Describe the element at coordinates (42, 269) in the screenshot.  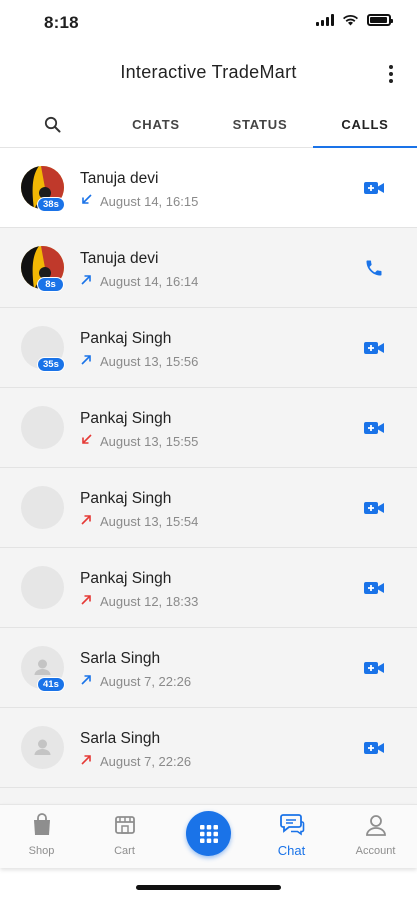
I see `avatar: 8s` at that location.